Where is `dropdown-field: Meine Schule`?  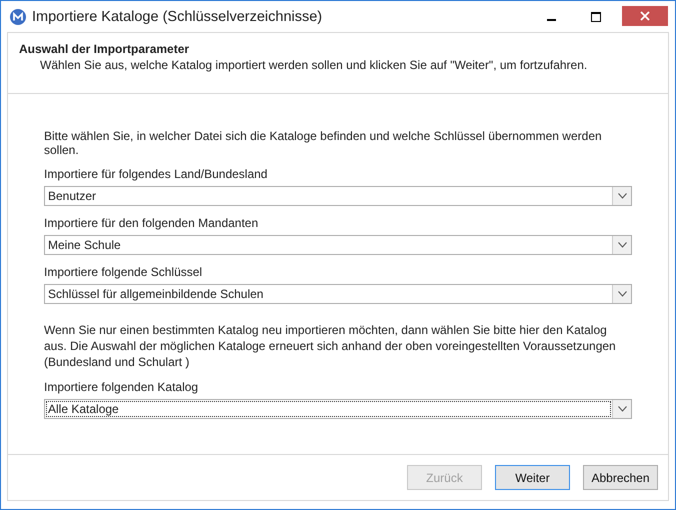
dropdown-field: Meine Schule is located at coordinates (338, 245).